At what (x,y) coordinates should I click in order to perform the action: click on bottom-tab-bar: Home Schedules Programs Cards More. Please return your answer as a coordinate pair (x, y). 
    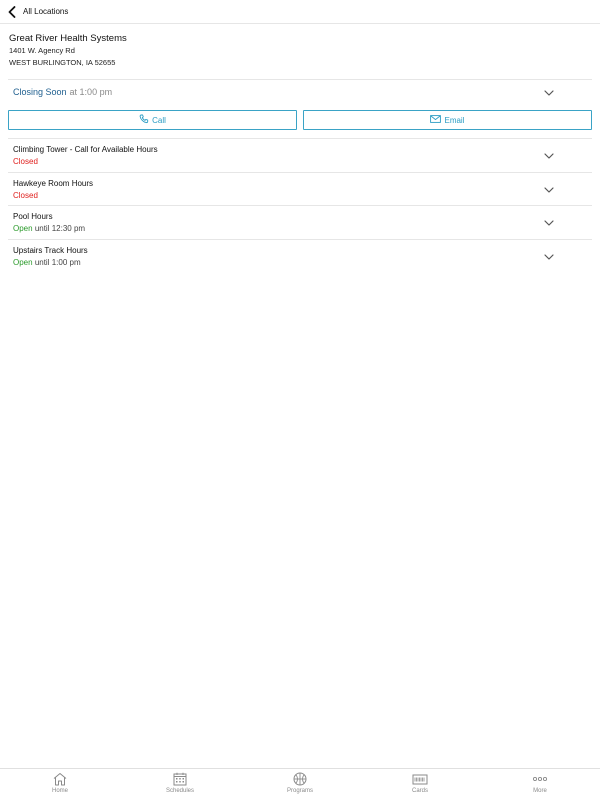
    Looking at the image, I should click on (300, 784).